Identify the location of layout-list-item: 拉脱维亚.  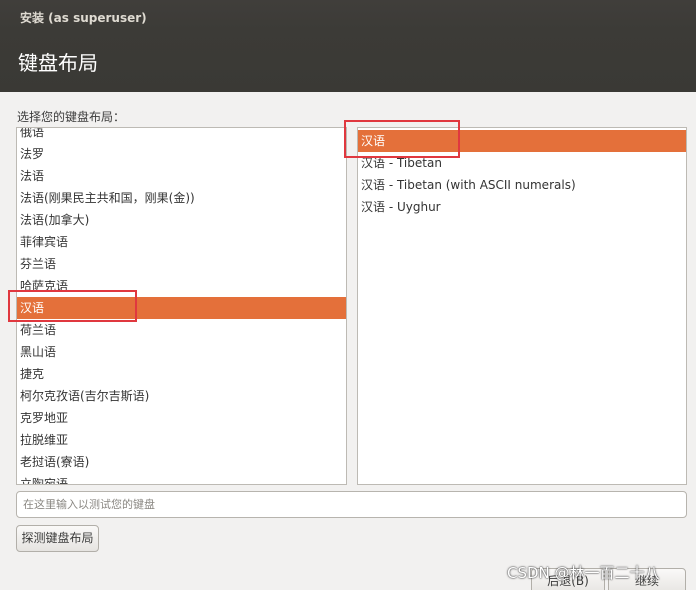
(181, 440).